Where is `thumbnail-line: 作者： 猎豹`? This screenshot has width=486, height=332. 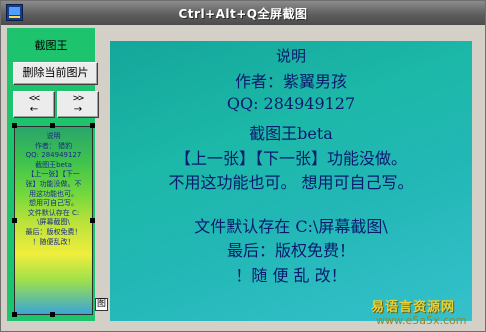 thumbnail-line: 作者： 猎豹 is located at coordinates (53, 145).